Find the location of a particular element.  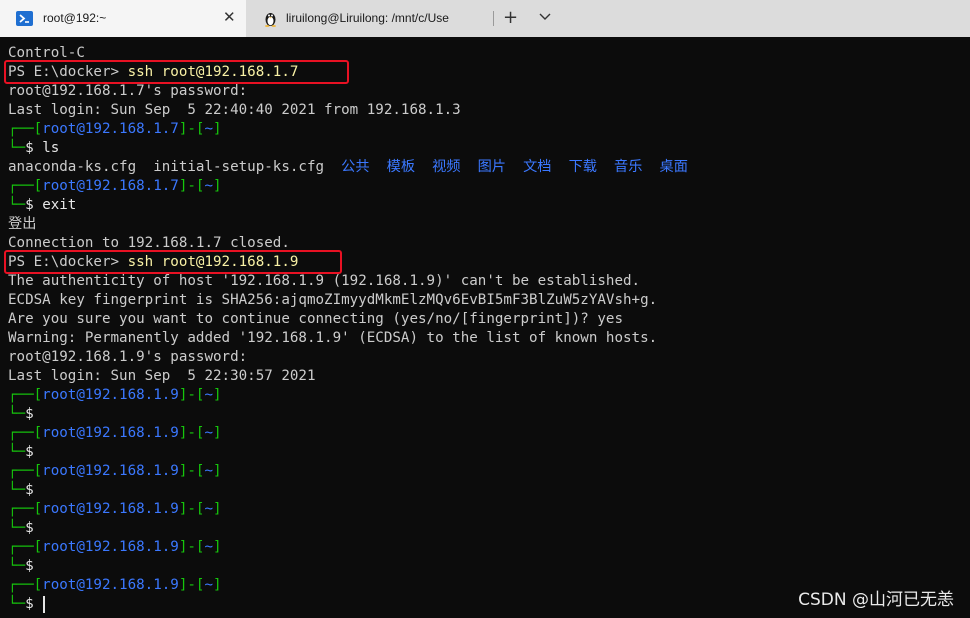

command-text: ssh root@192.168.1.7 is located at coordinates (213, 72).